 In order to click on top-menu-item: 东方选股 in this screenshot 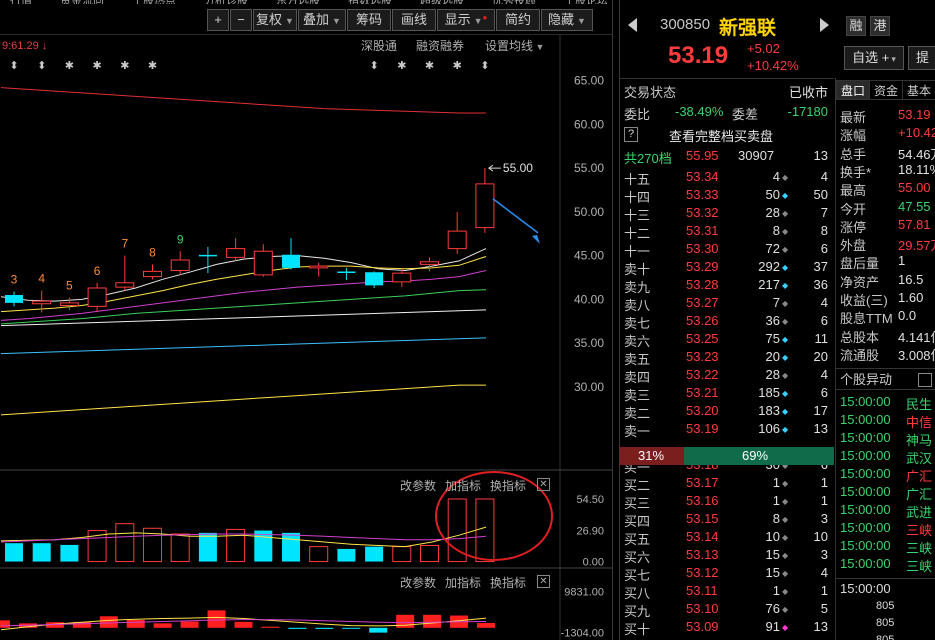, I will do `click(298, 2)`.